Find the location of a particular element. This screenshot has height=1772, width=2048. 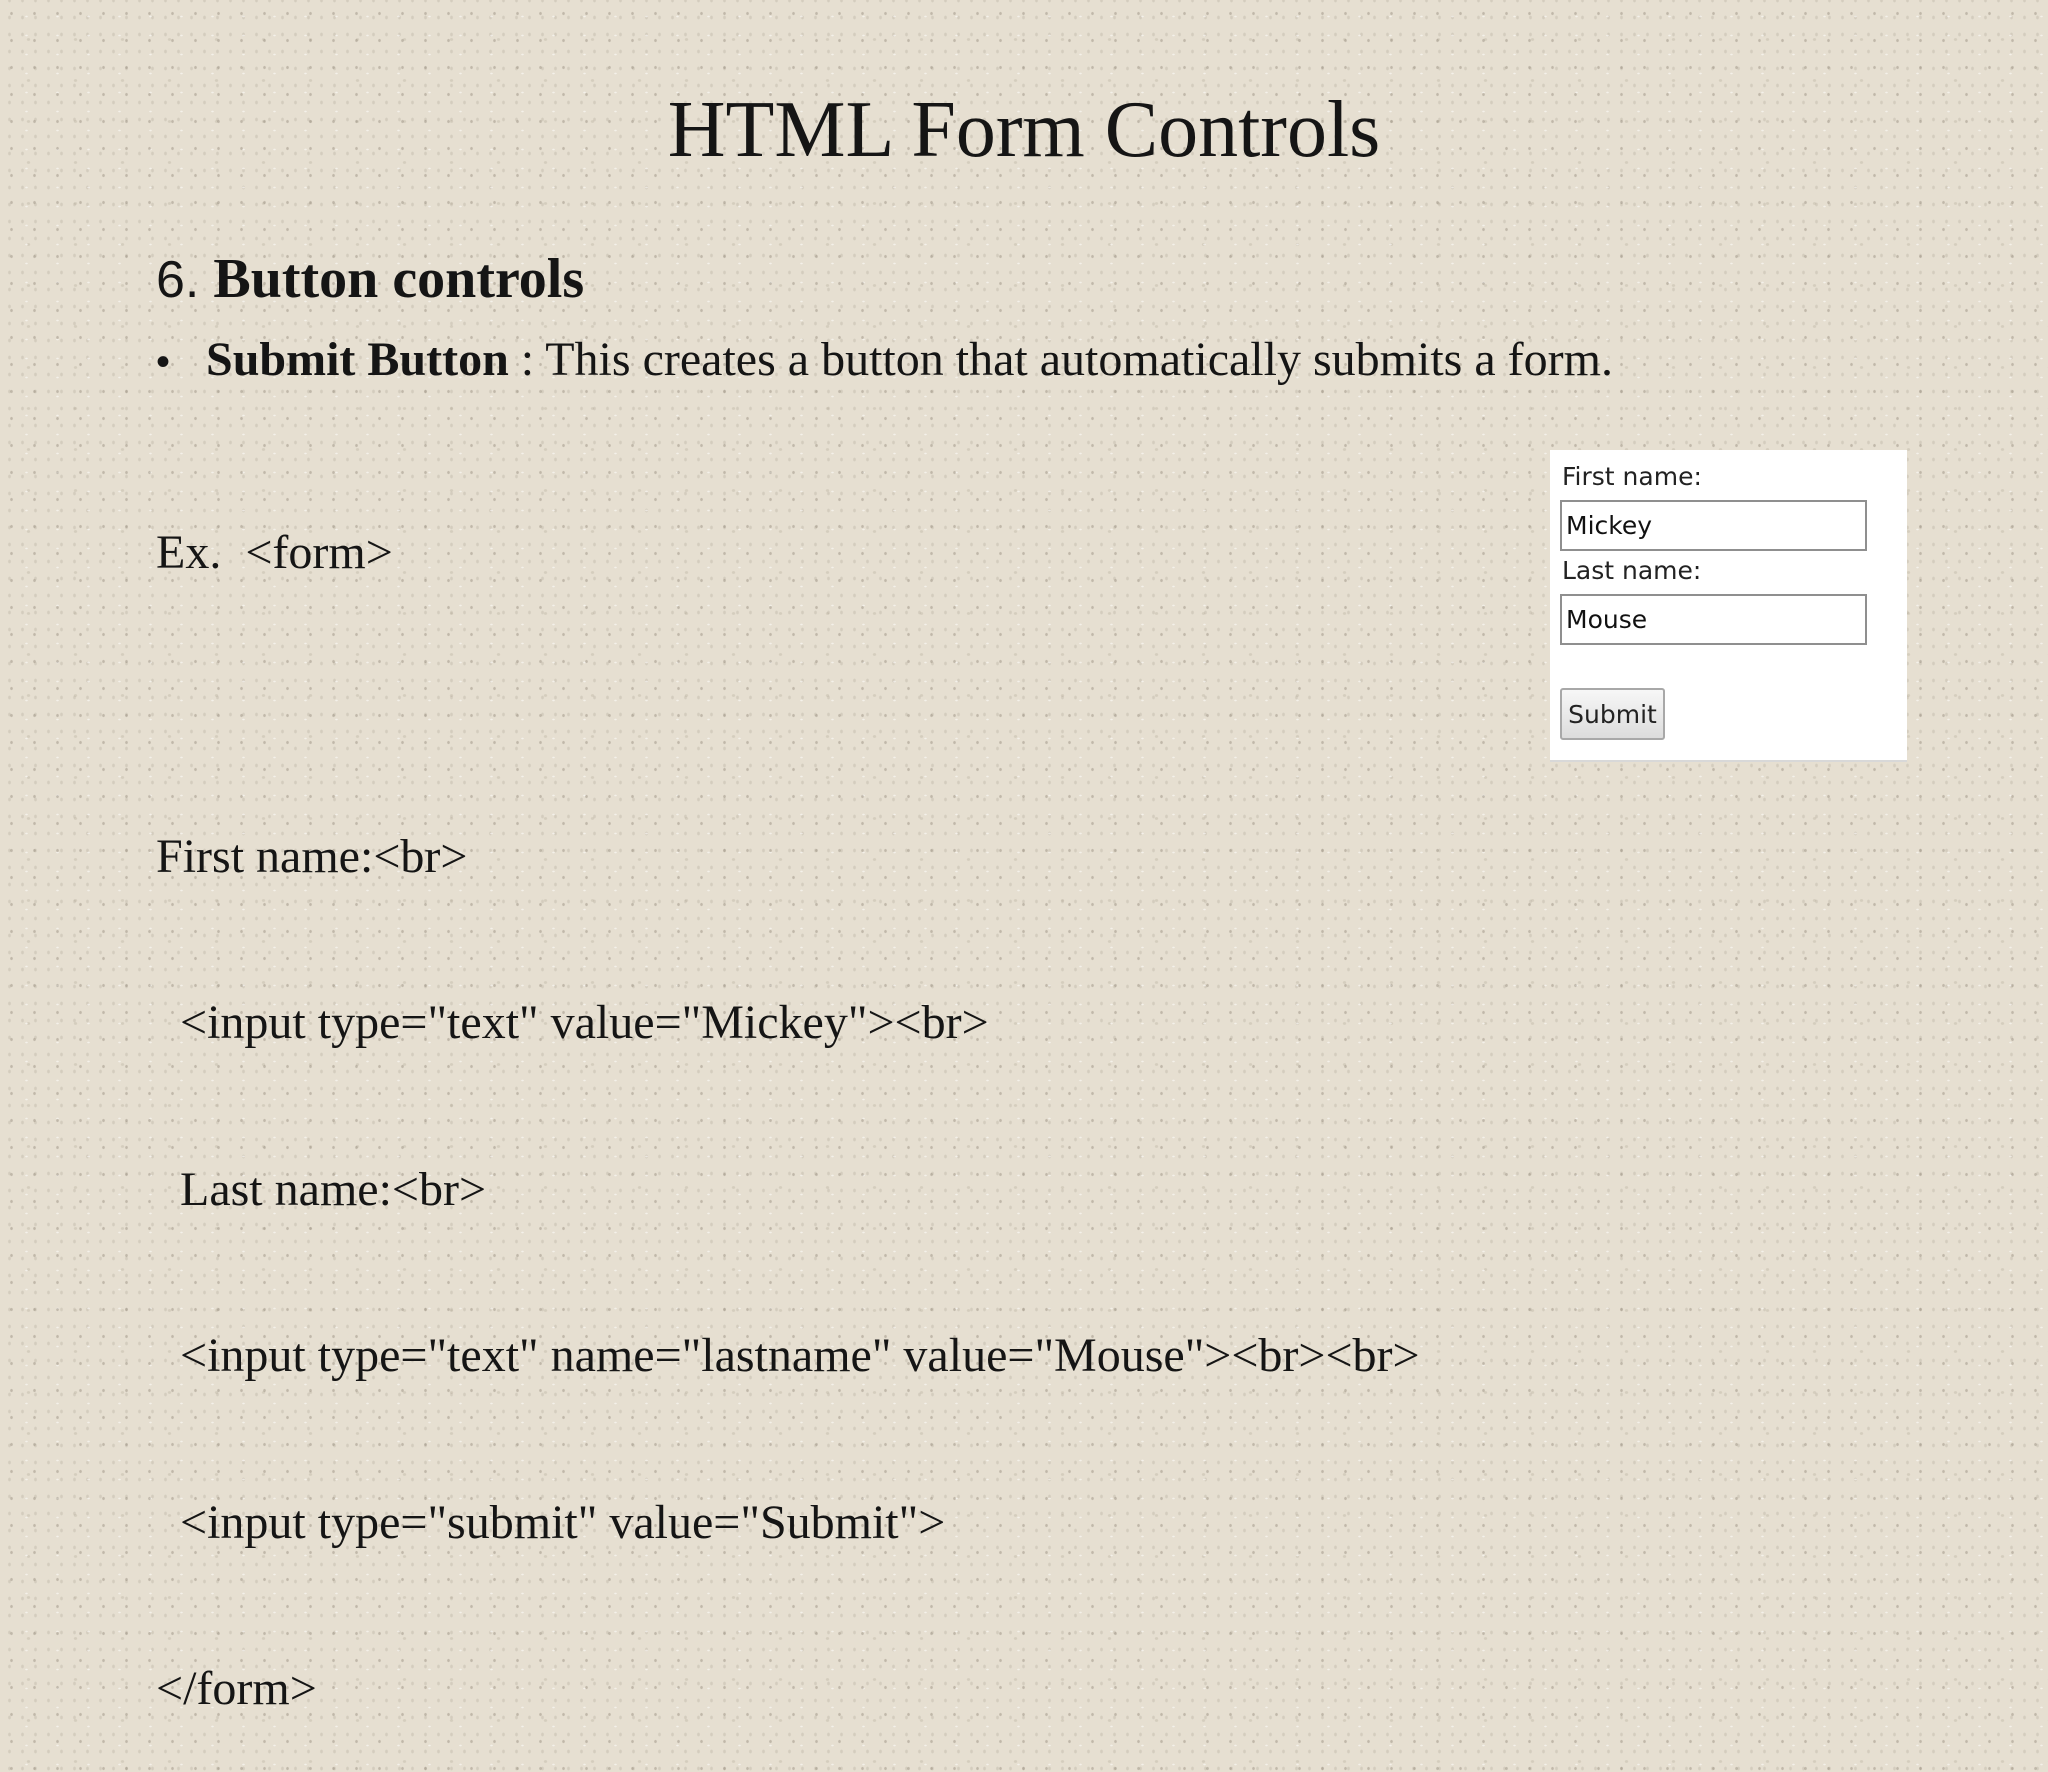

bullet-term: Submit Button is located at coordinates (357, 359).